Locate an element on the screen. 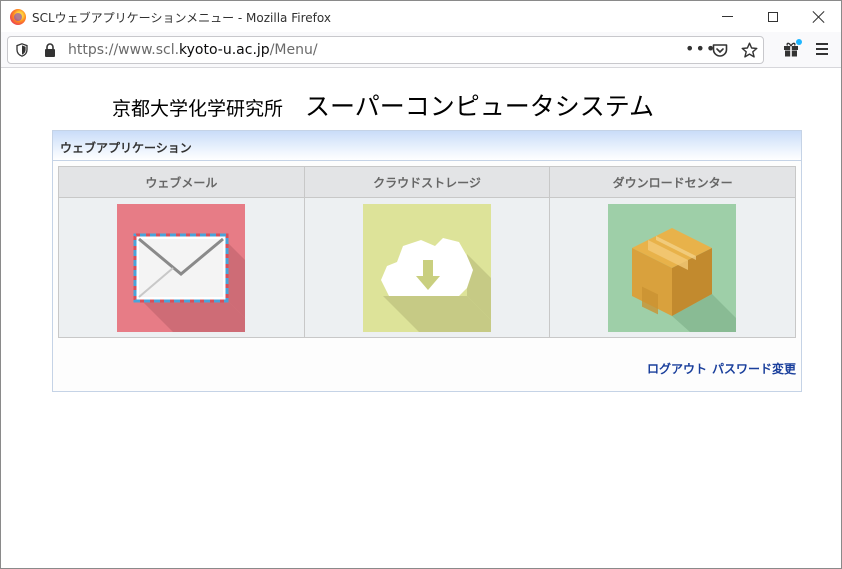  page-header: 京都大学化学研究所 スーパーコンピュータシステム is located at coordinates (383, 105).